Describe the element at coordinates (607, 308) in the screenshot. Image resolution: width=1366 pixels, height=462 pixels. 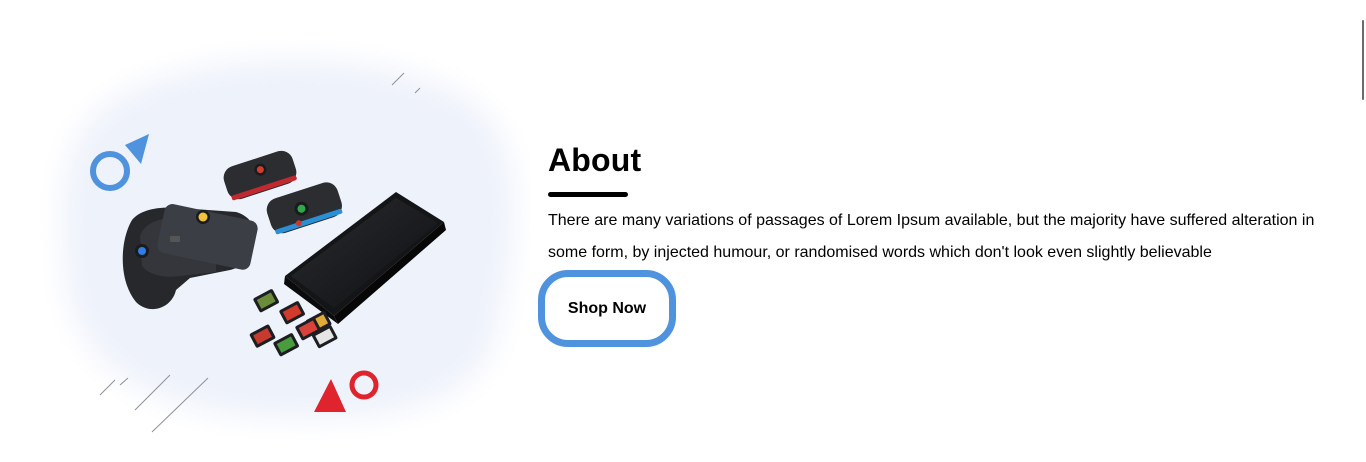
I see `shop-now-button: Shop Now` at that location.